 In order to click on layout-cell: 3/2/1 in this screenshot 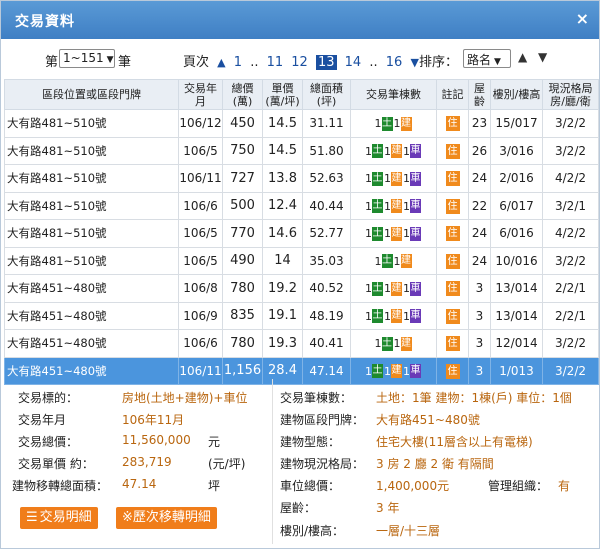, I will do `click(570, 205)`.